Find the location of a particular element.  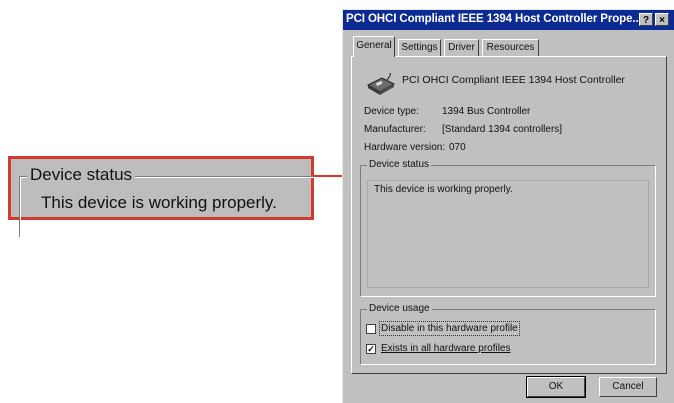

device-usage-group: Device usage is located at coordinates (508, 334).